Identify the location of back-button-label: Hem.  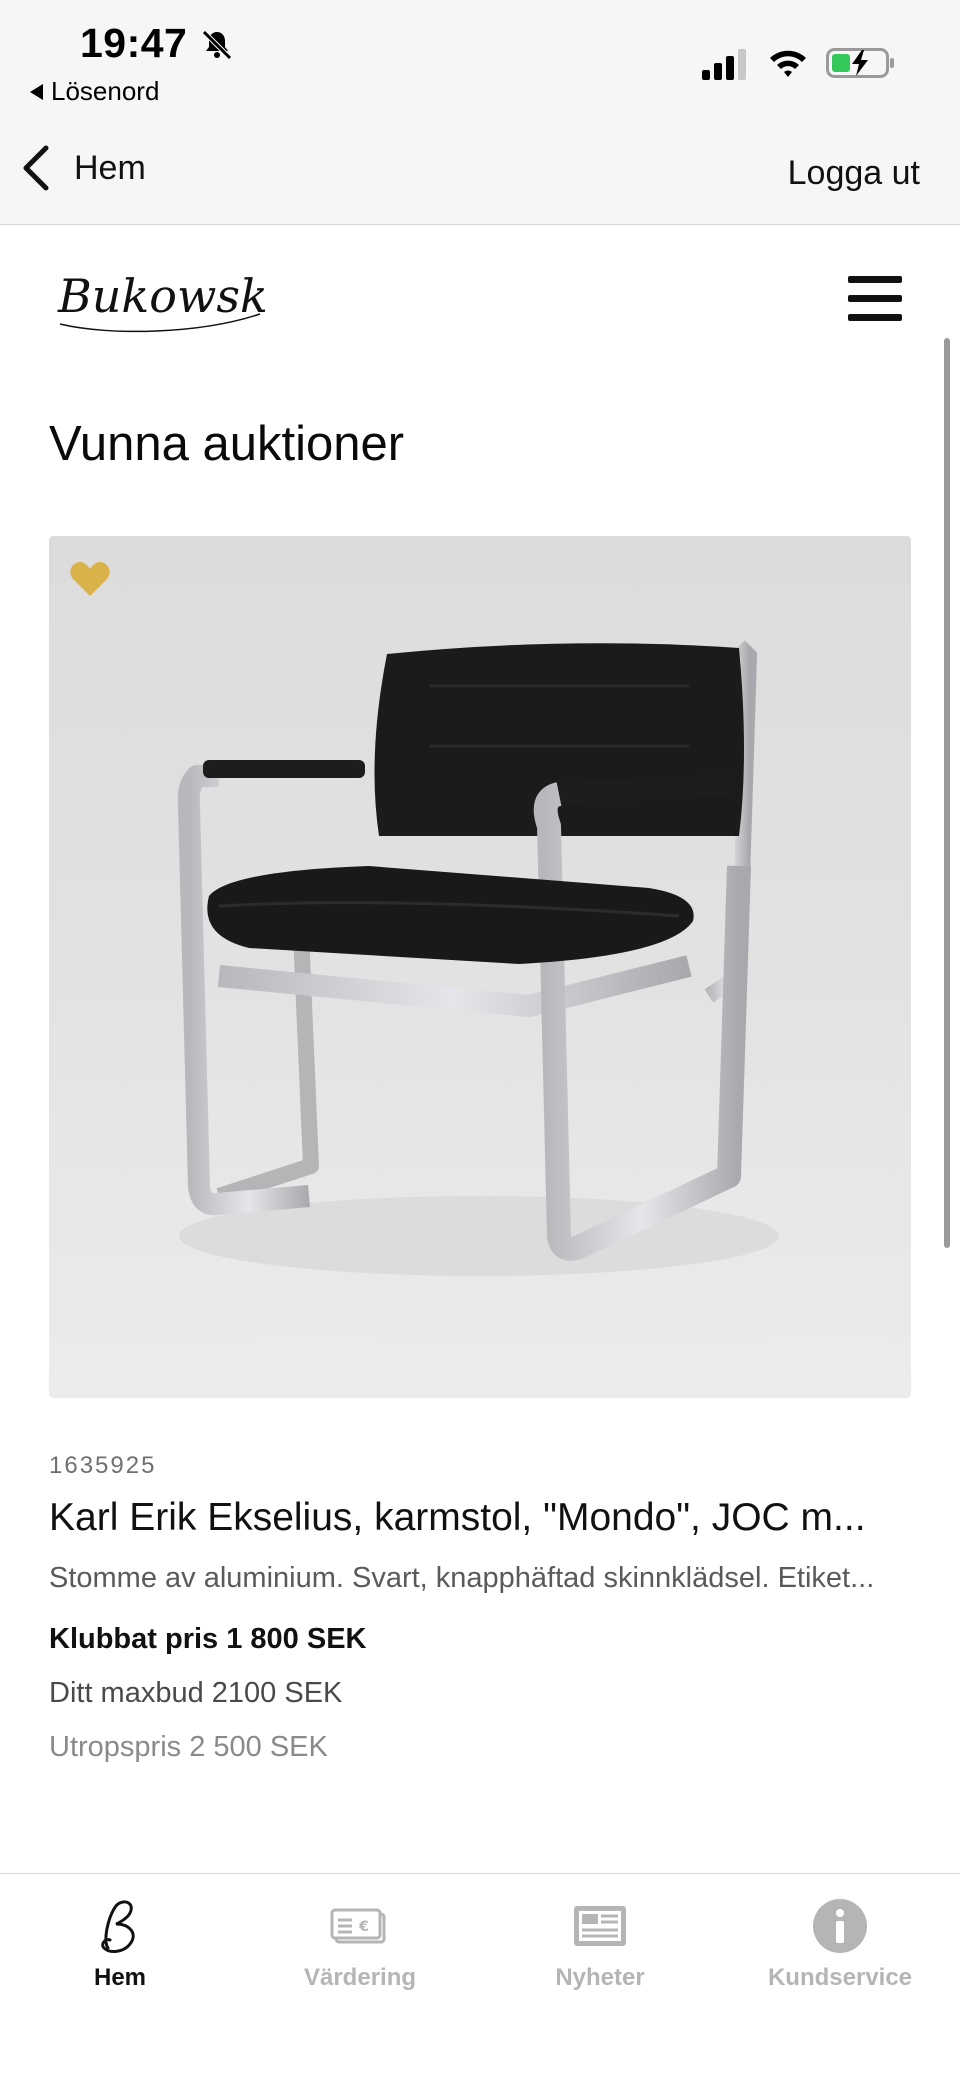
(110, 167).